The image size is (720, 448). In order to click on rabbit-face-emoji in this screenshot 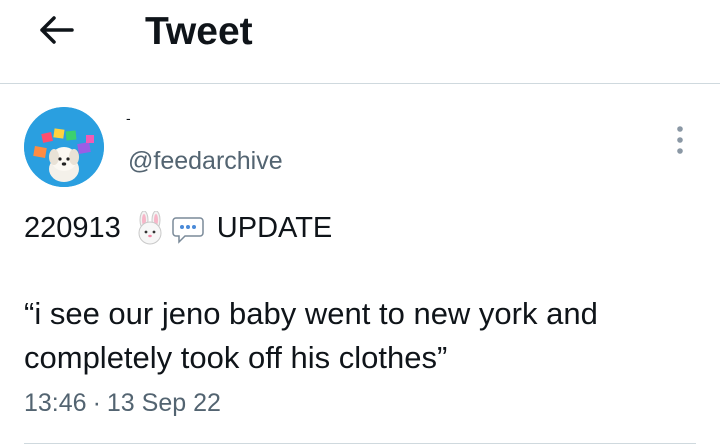, I will do `click(150, 228)`.